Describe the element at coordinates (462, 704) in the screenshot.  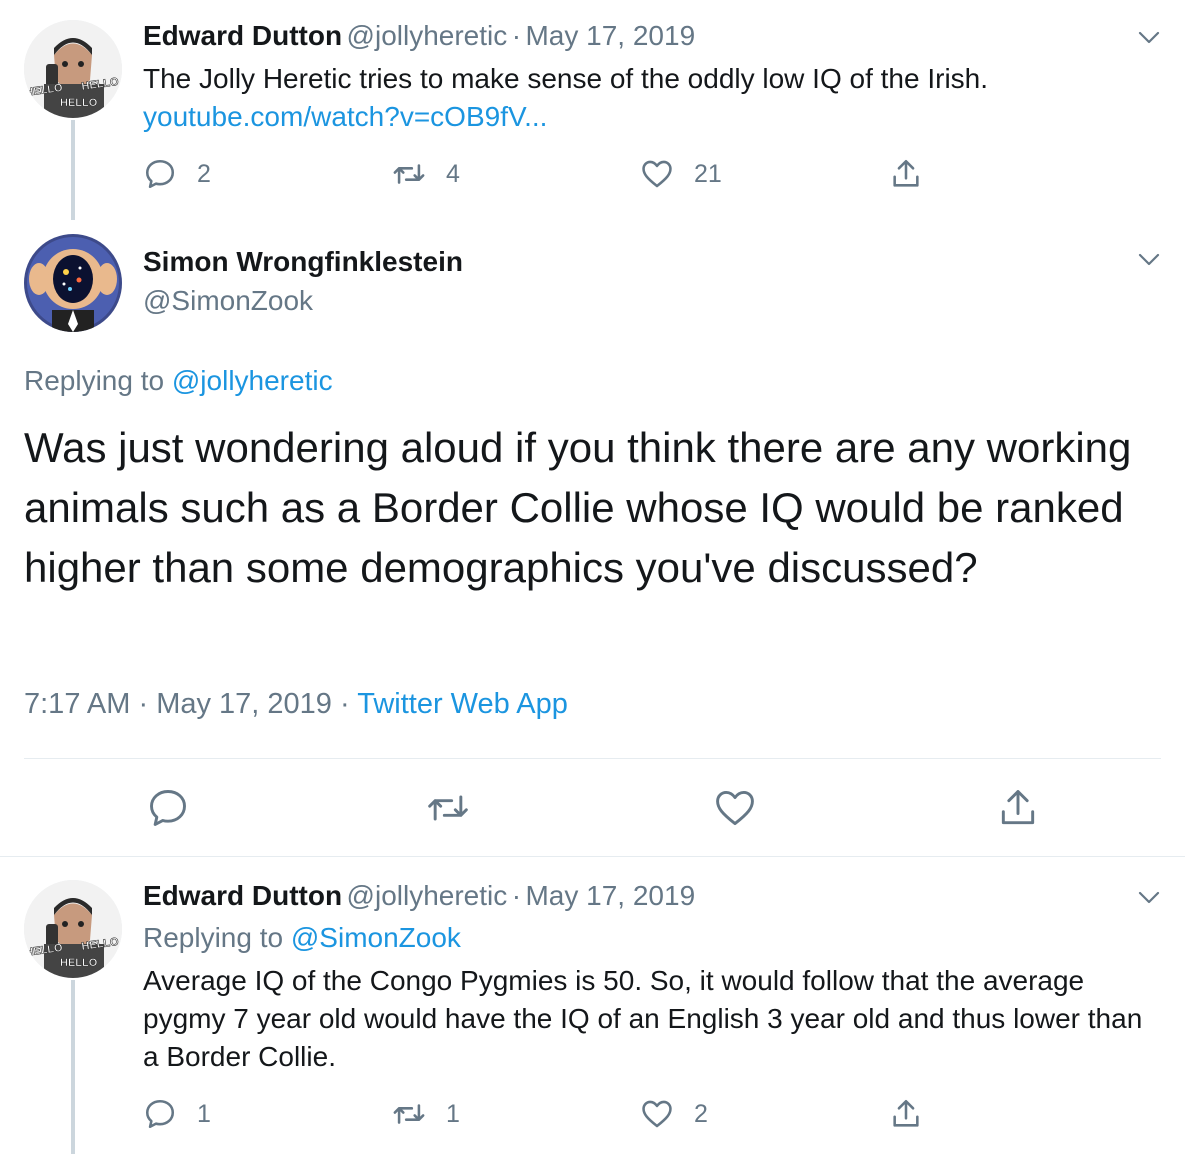
I see `tweet-source: Twitter Web App` at that location.